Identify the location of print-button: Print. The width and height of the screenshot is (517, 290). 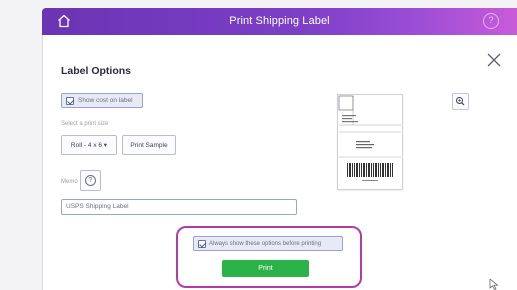
(265, 268).